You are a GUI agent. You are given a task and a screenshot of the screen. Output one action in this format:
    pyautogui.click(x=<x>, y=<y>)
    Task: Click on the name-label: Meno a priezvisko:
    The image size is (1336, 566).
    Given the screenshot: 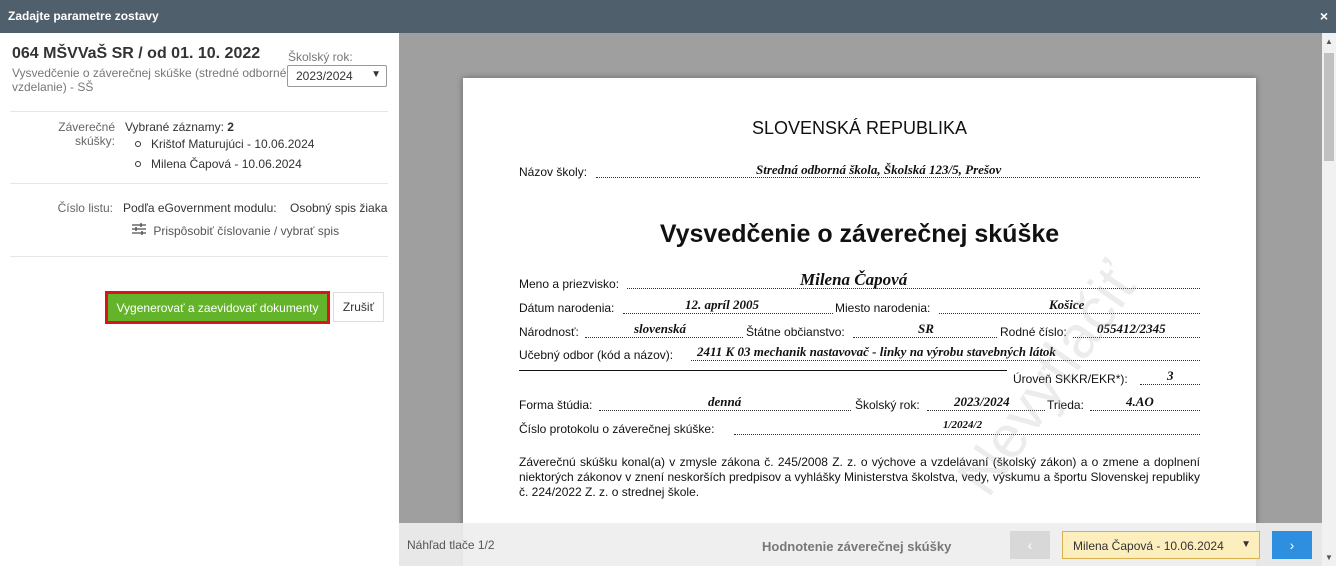 What is the action you would take?
    pyautogui.click(x=569, y=284)
    